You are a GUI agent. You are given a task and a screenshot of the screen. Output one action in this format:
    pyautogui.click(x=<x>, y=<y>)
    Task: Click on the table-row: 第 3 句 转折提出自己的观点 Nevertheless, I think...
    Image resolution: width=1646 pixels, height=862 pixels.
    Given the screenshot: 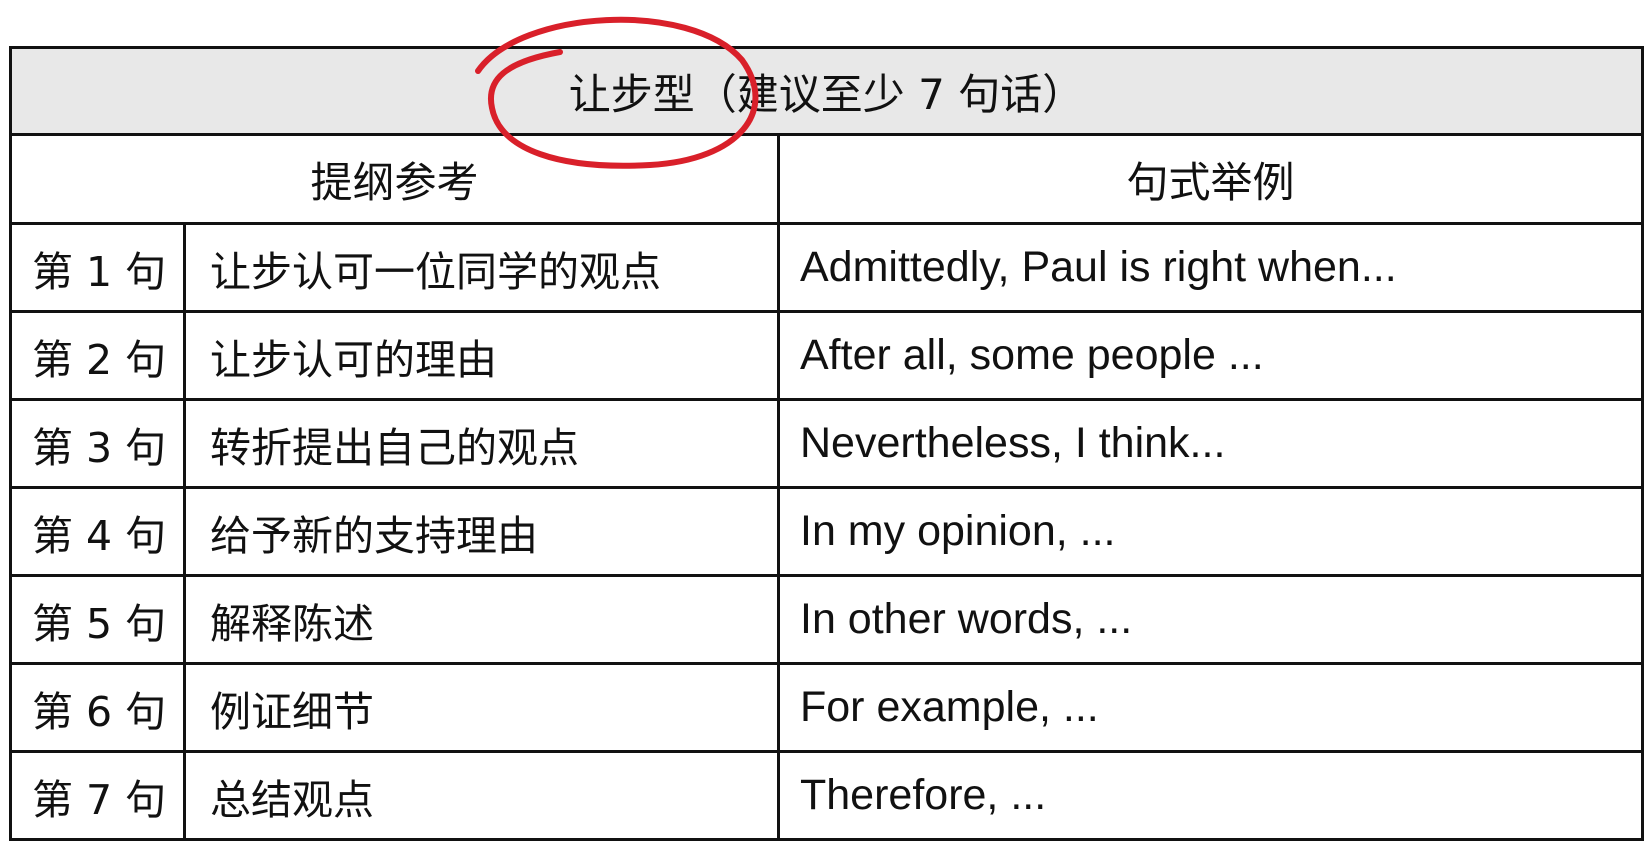 What is the action you would take?
    pyautogui.click(x=826, y=443)
    